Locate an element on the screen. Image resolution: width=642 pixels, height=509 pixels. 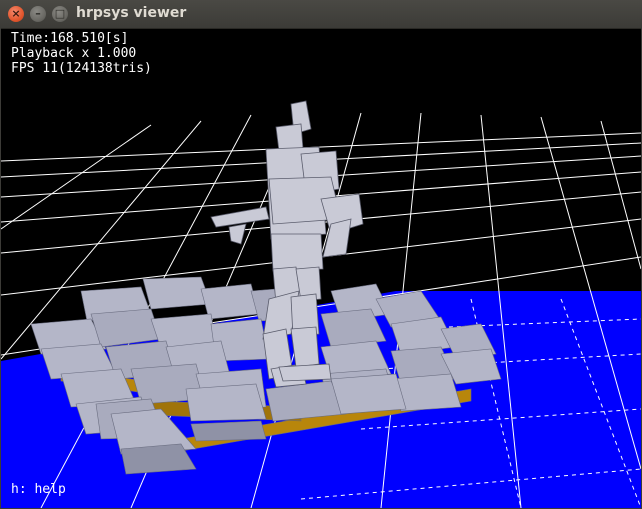
playback-readout: Playback x 1.000 is located at coordinates (74, 53).